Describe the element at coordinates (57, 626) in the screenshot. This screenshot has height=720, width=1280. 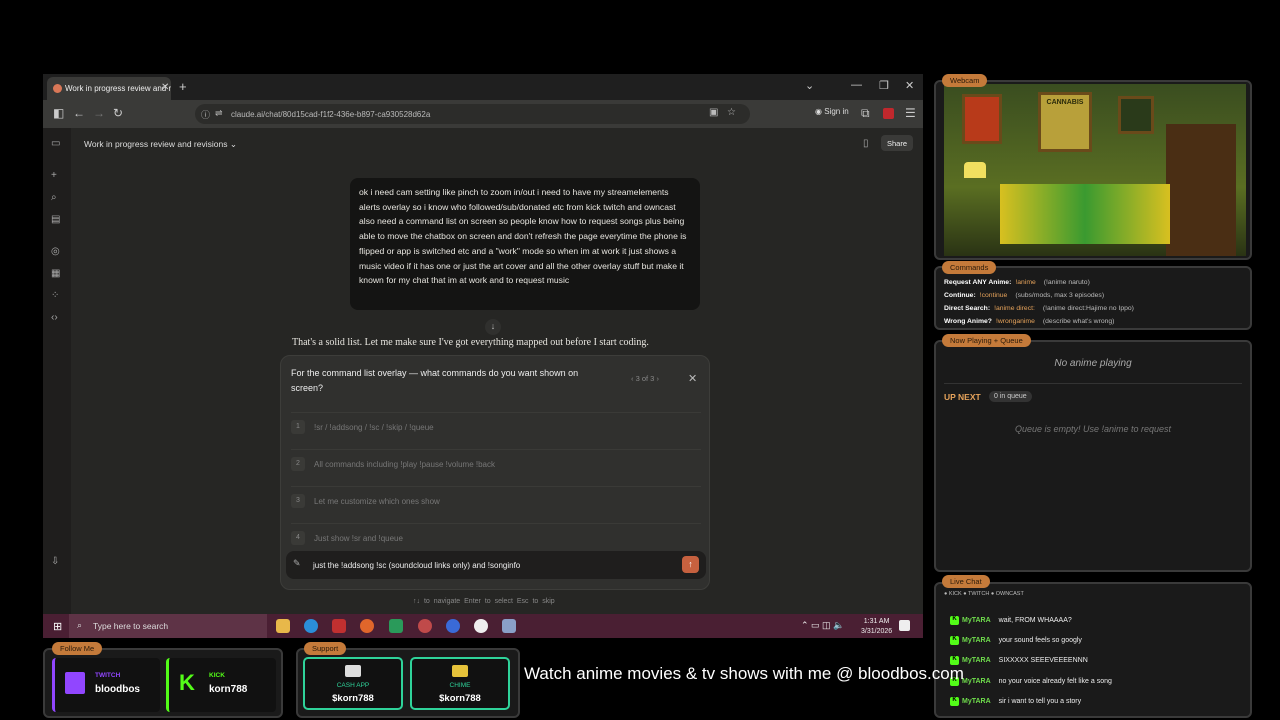
I see `windows-start-icon: ⊞` at that location.